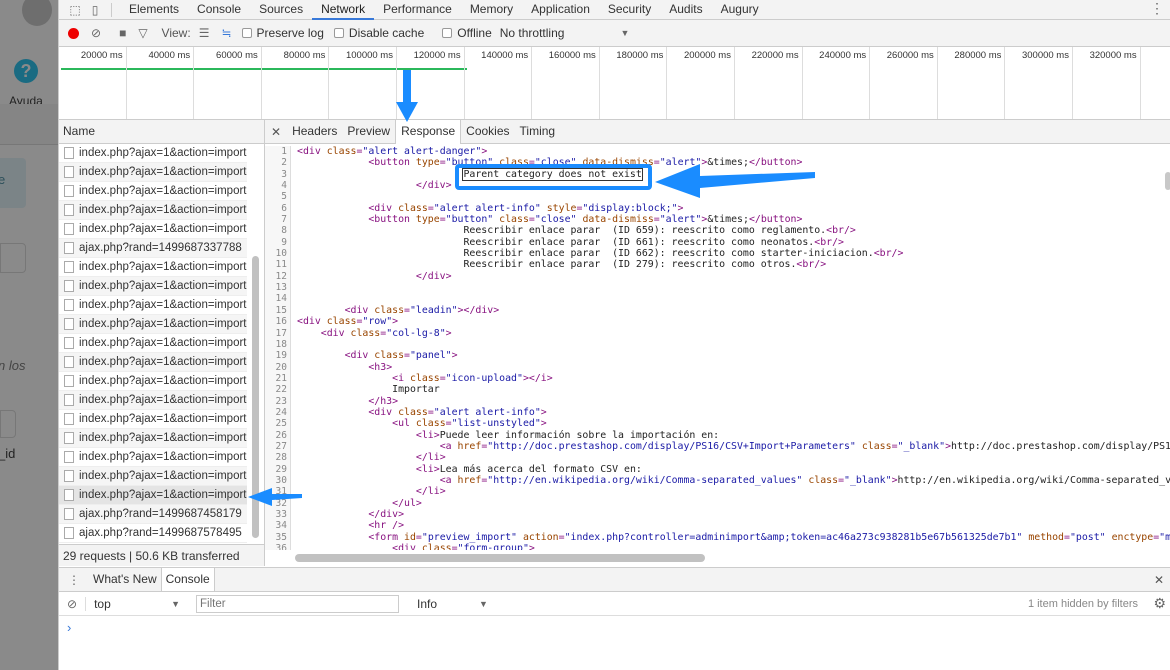  I want to click on tab-sources: Sources, so click(281, 10).